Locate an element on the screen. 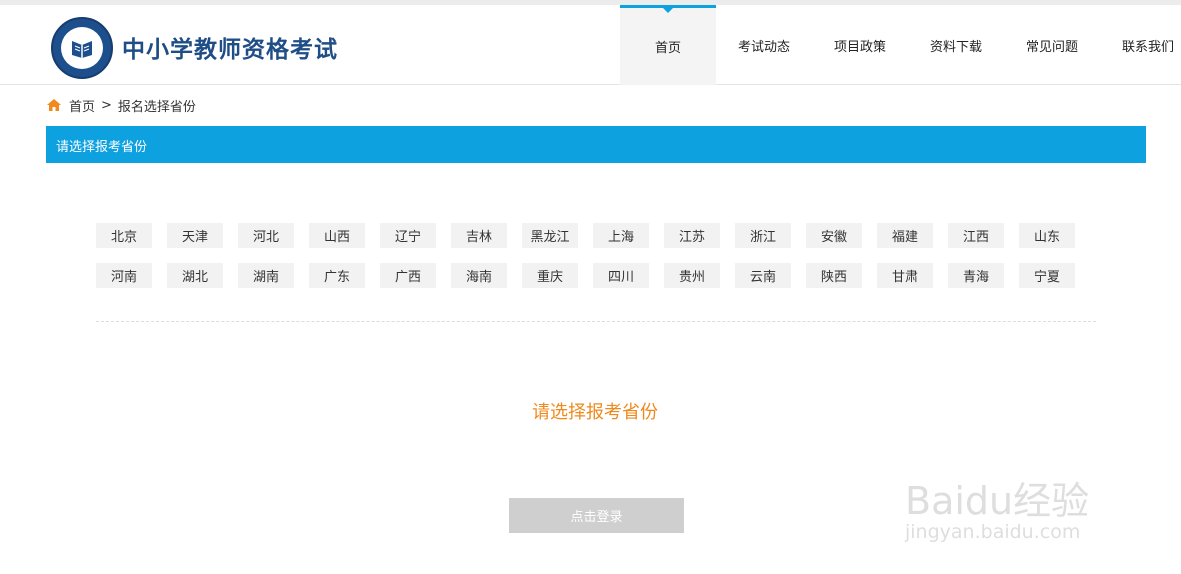  province-button: 云南 is located at coordinates (763, 275).